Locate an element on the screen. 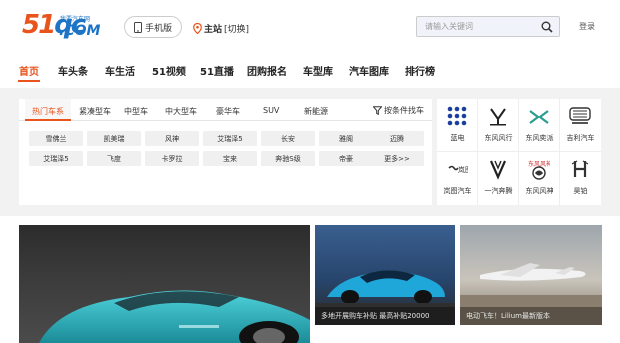 The image size is (620, 343). brand-name: 昊铂 is located at coordinates (580, 191).